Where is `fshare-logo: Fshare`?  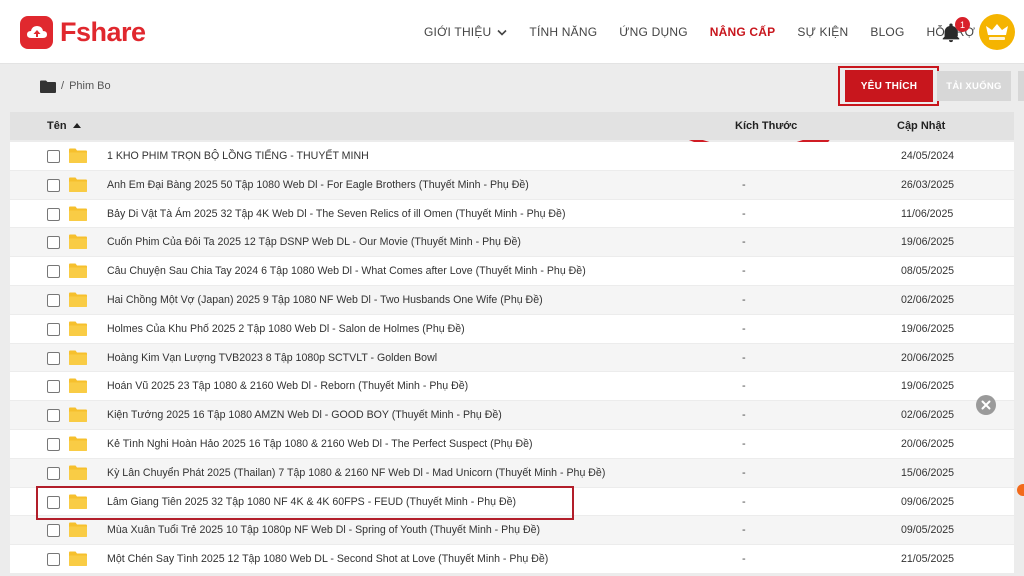 fshare-logo: Fshare is located at coordinates (83, 32).